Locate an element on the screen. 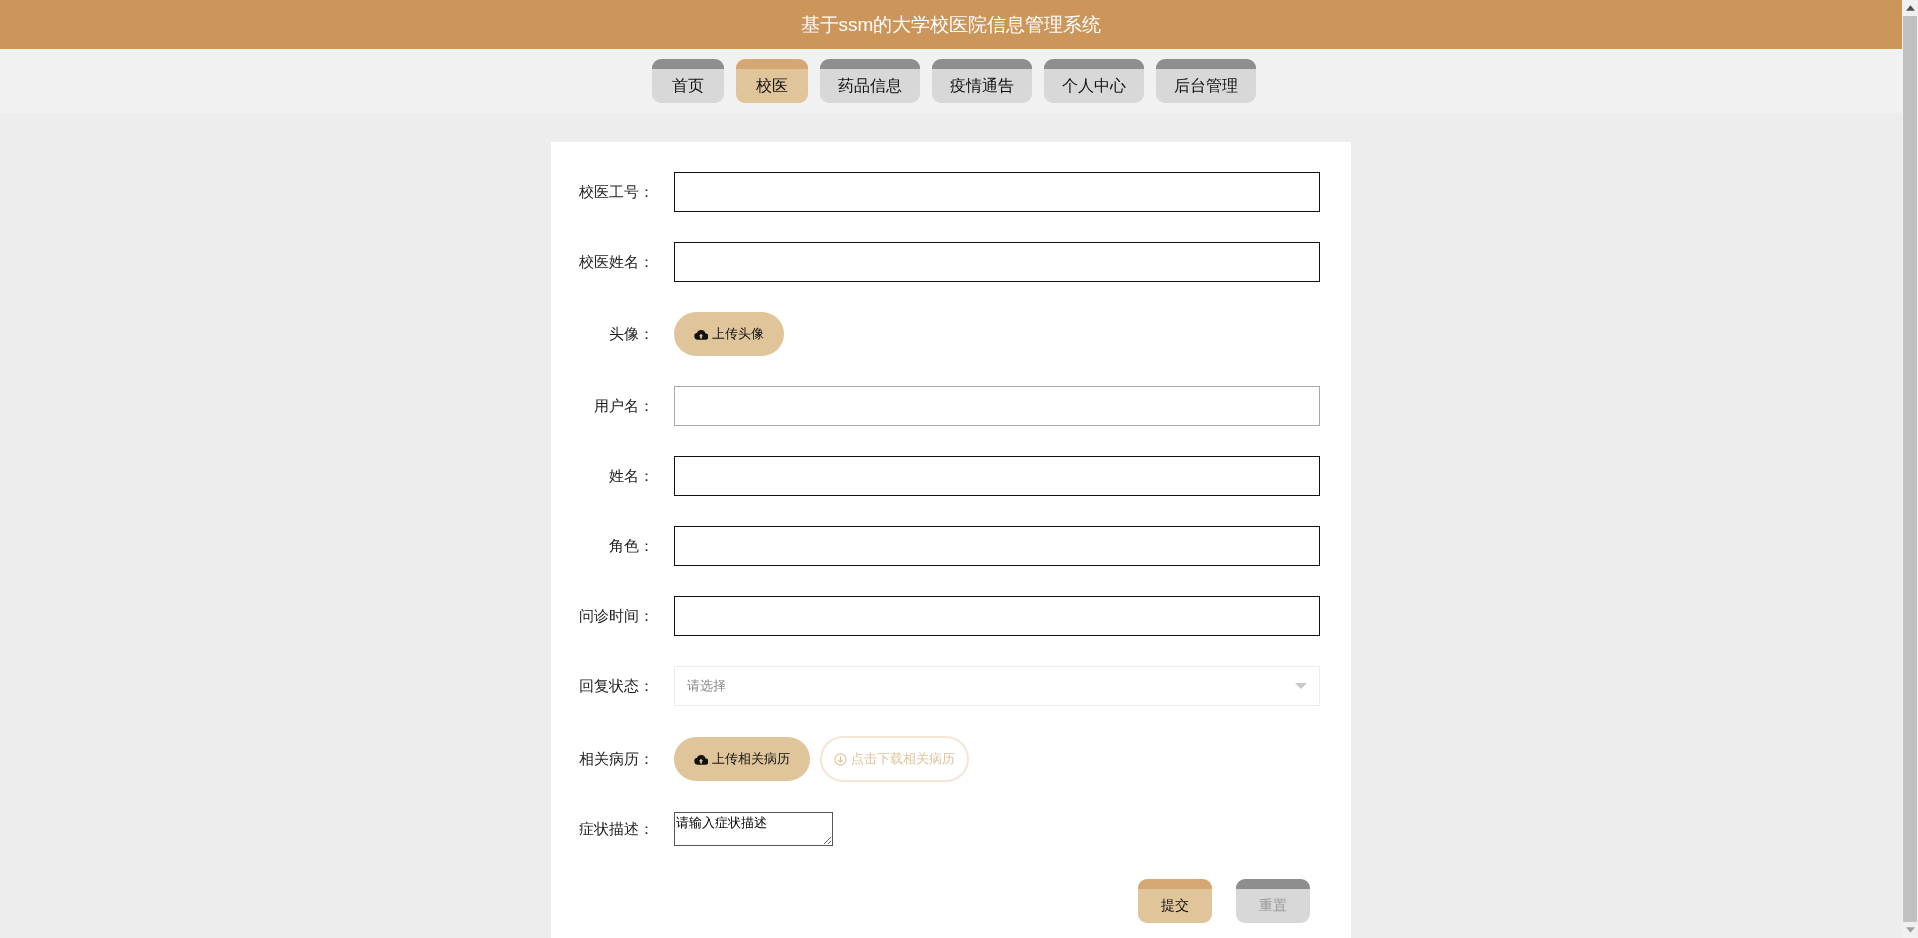 Image resolution: width=1918 pixels, height=938 pixels. field-label: 头像： is located at coordinates (631, 334).